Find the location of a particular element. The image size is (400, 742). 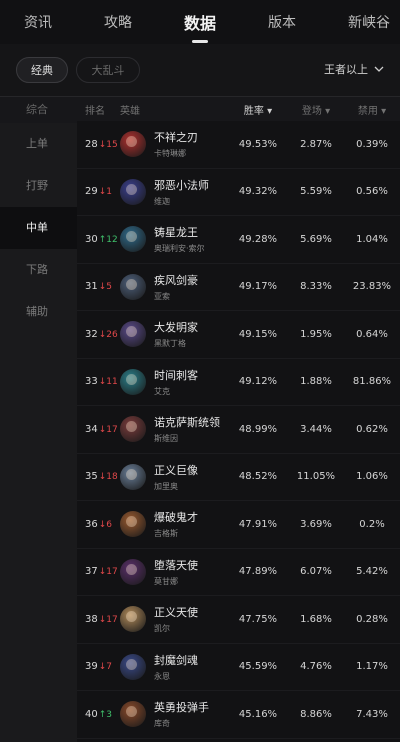

banrate-cell: 1.06% is located at coordinates (372, 477).